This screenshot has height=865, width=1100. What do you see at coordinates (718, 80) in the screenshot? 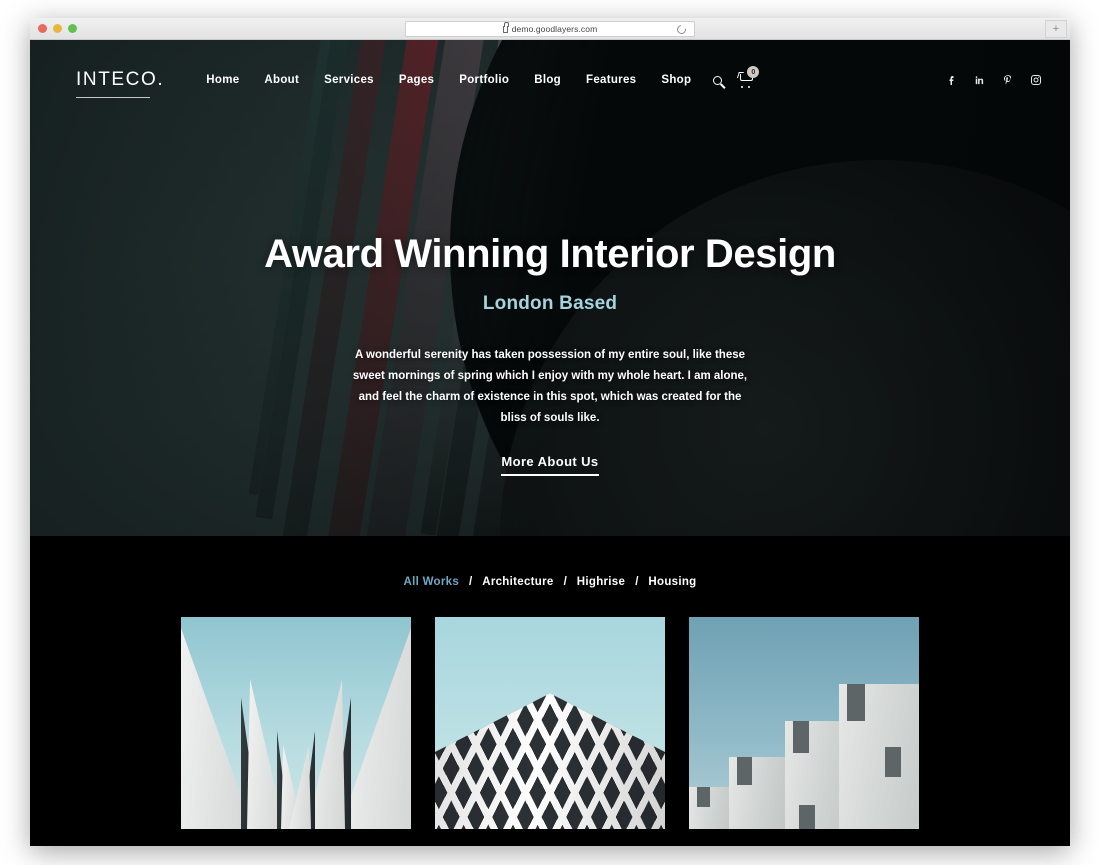
I see `search-icon` at bounding box center [718, 80].